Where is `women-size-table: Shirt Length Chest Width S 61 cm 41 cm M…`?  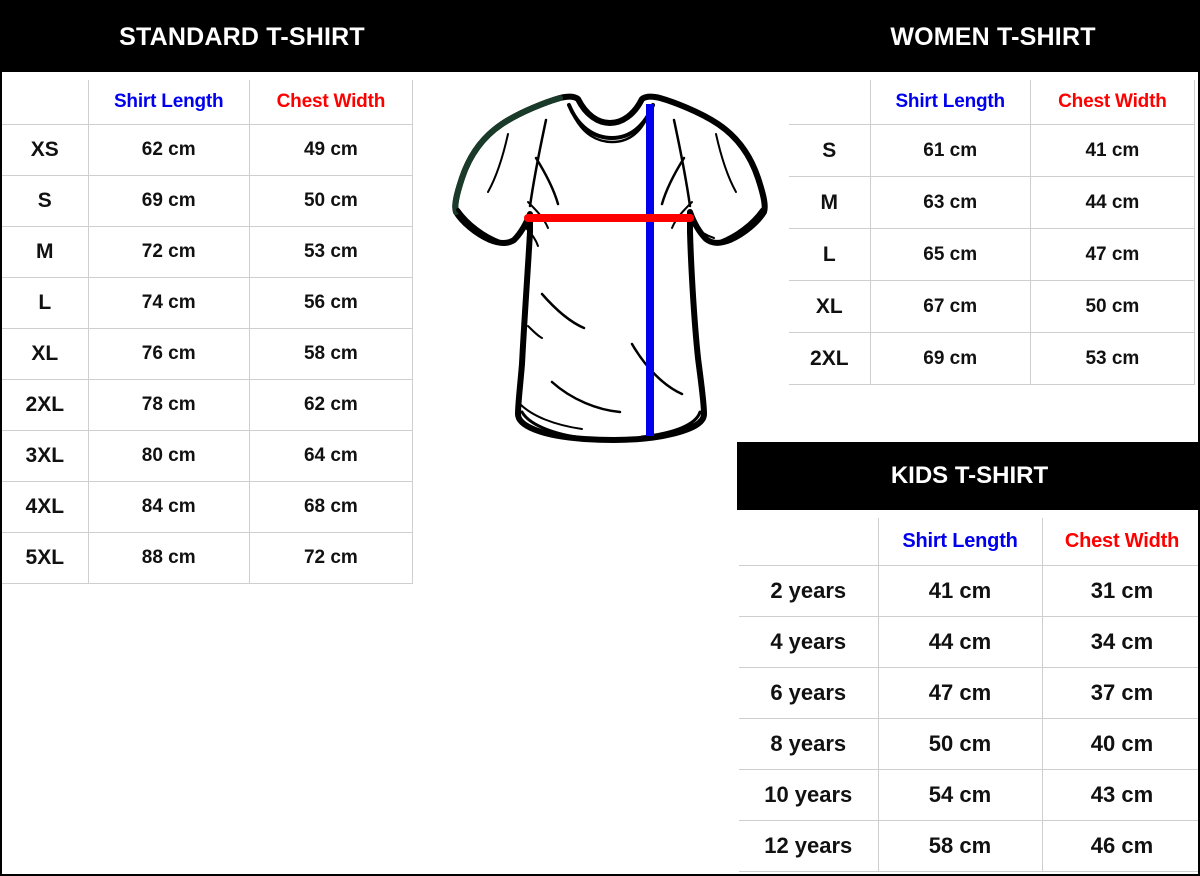
women-size-table: Shirt Length Chest Width S 61 cm 41 cm M… is located at coordinates (992, 232).